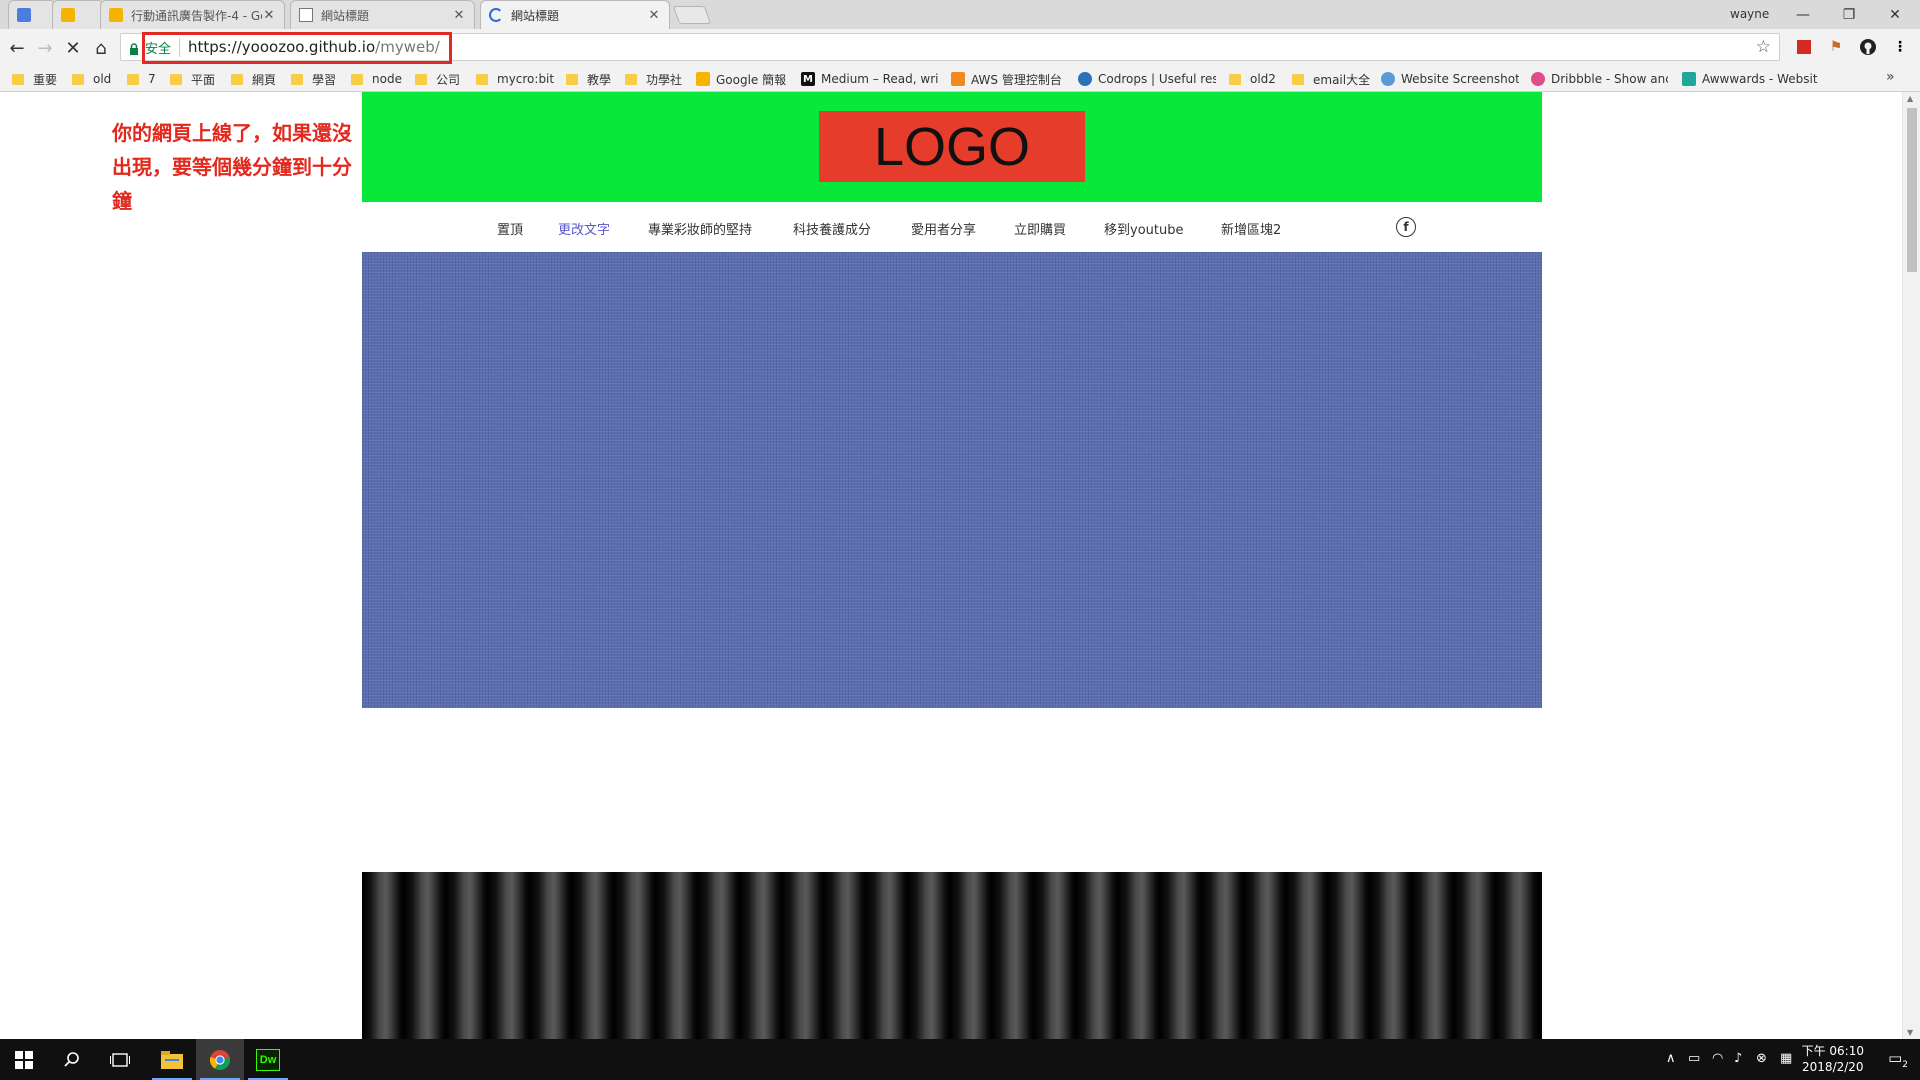 The image size is (1920, 1080). Describe the element at coordinates (703, 79) in the screenshot. I see `google-slides-icon` at that location.